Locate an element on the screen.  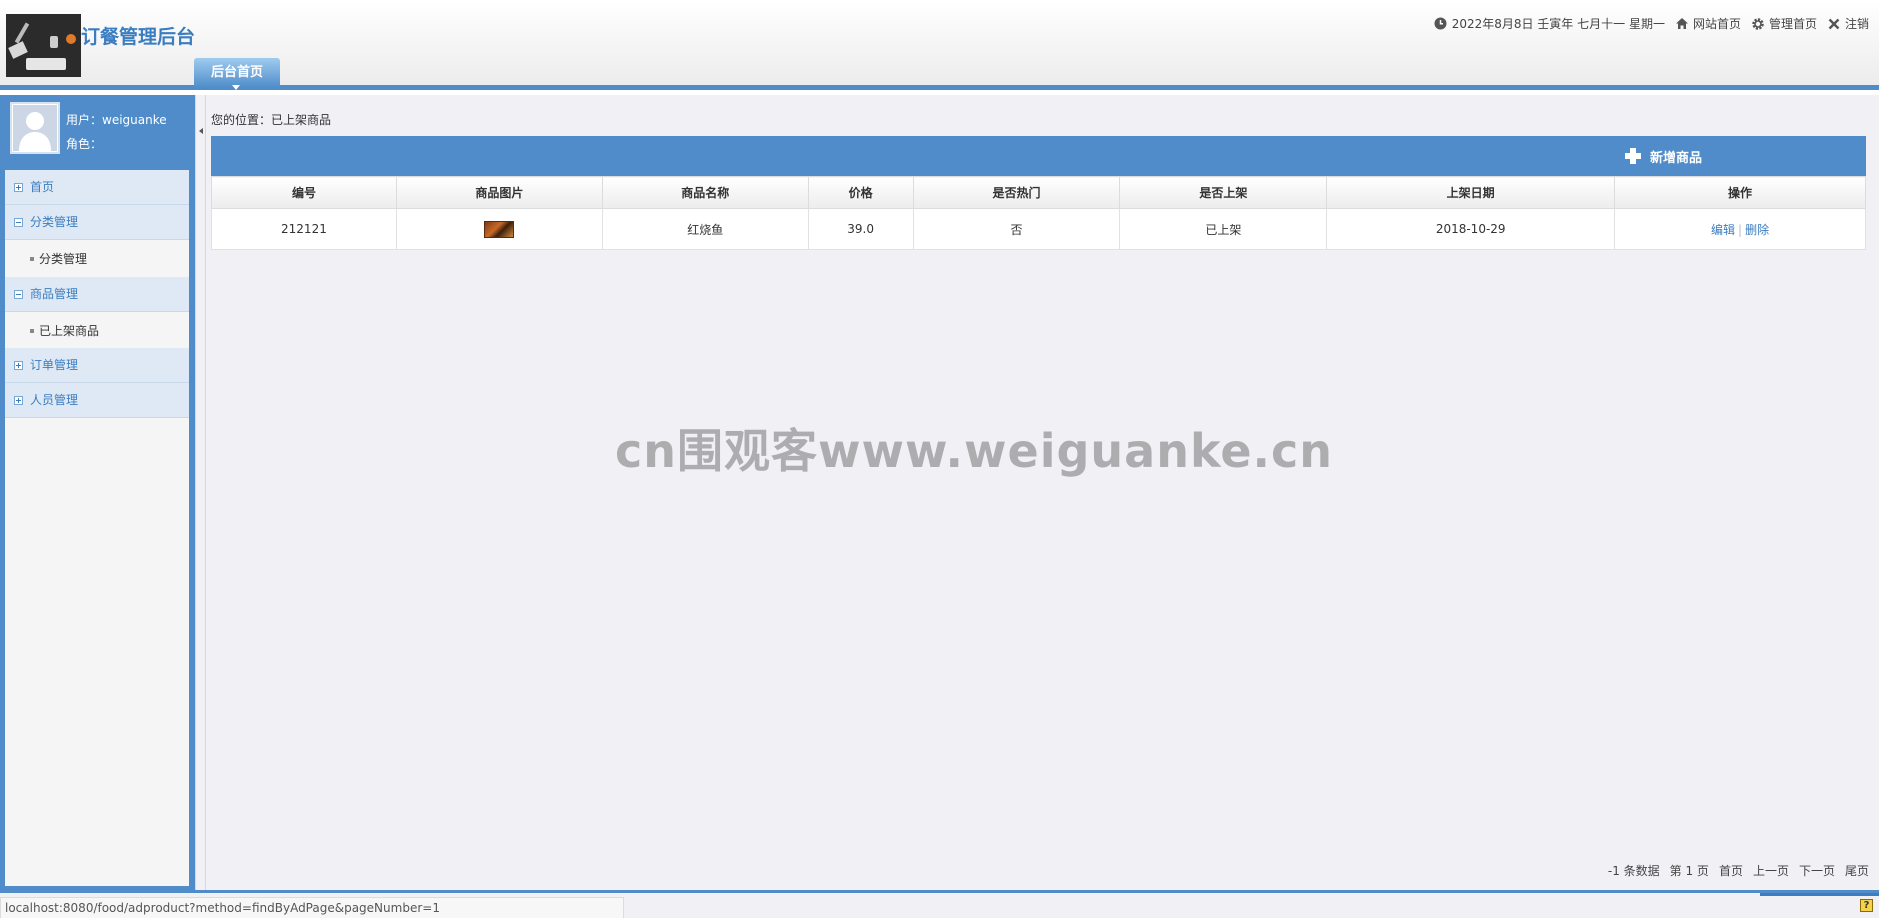
sidebar-subitem-listed-products: 已上架商品 is located at coordinates (97, 331).